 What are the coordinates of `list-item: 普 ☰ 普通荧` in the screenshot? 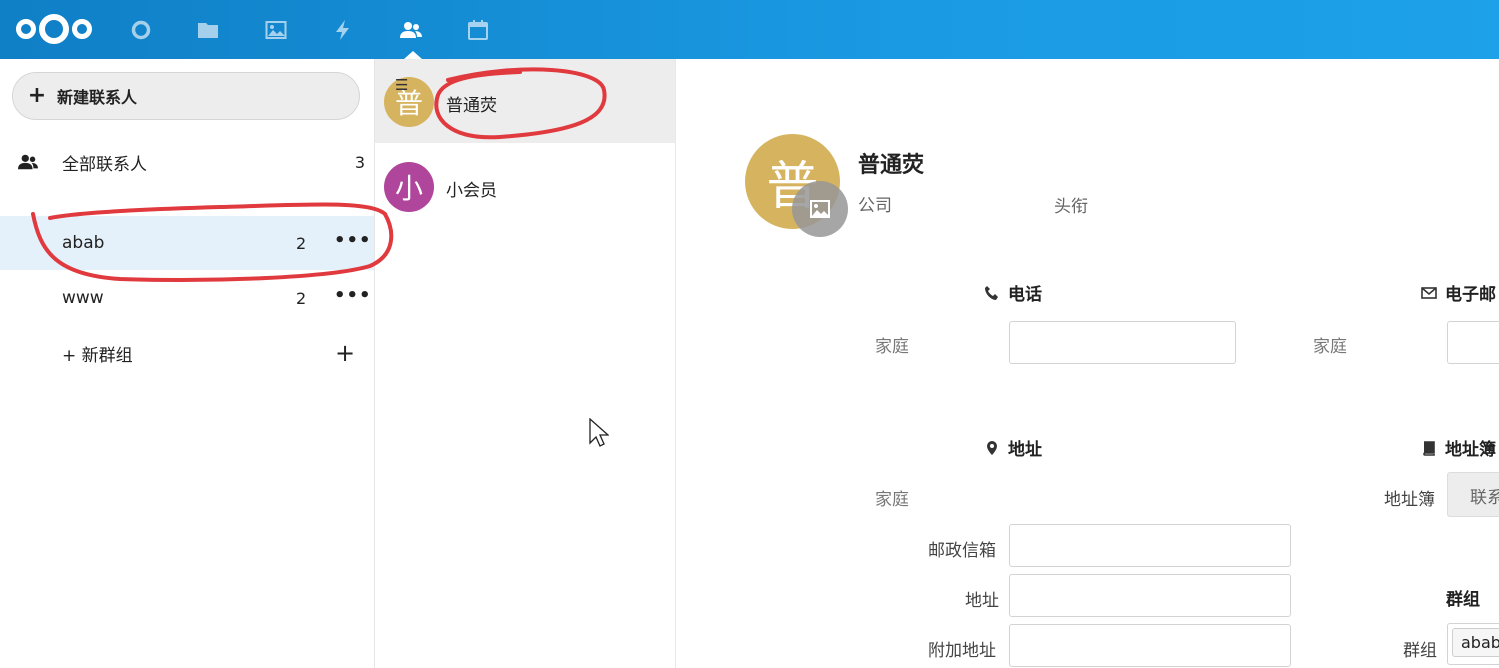 It's located at (525, 101).